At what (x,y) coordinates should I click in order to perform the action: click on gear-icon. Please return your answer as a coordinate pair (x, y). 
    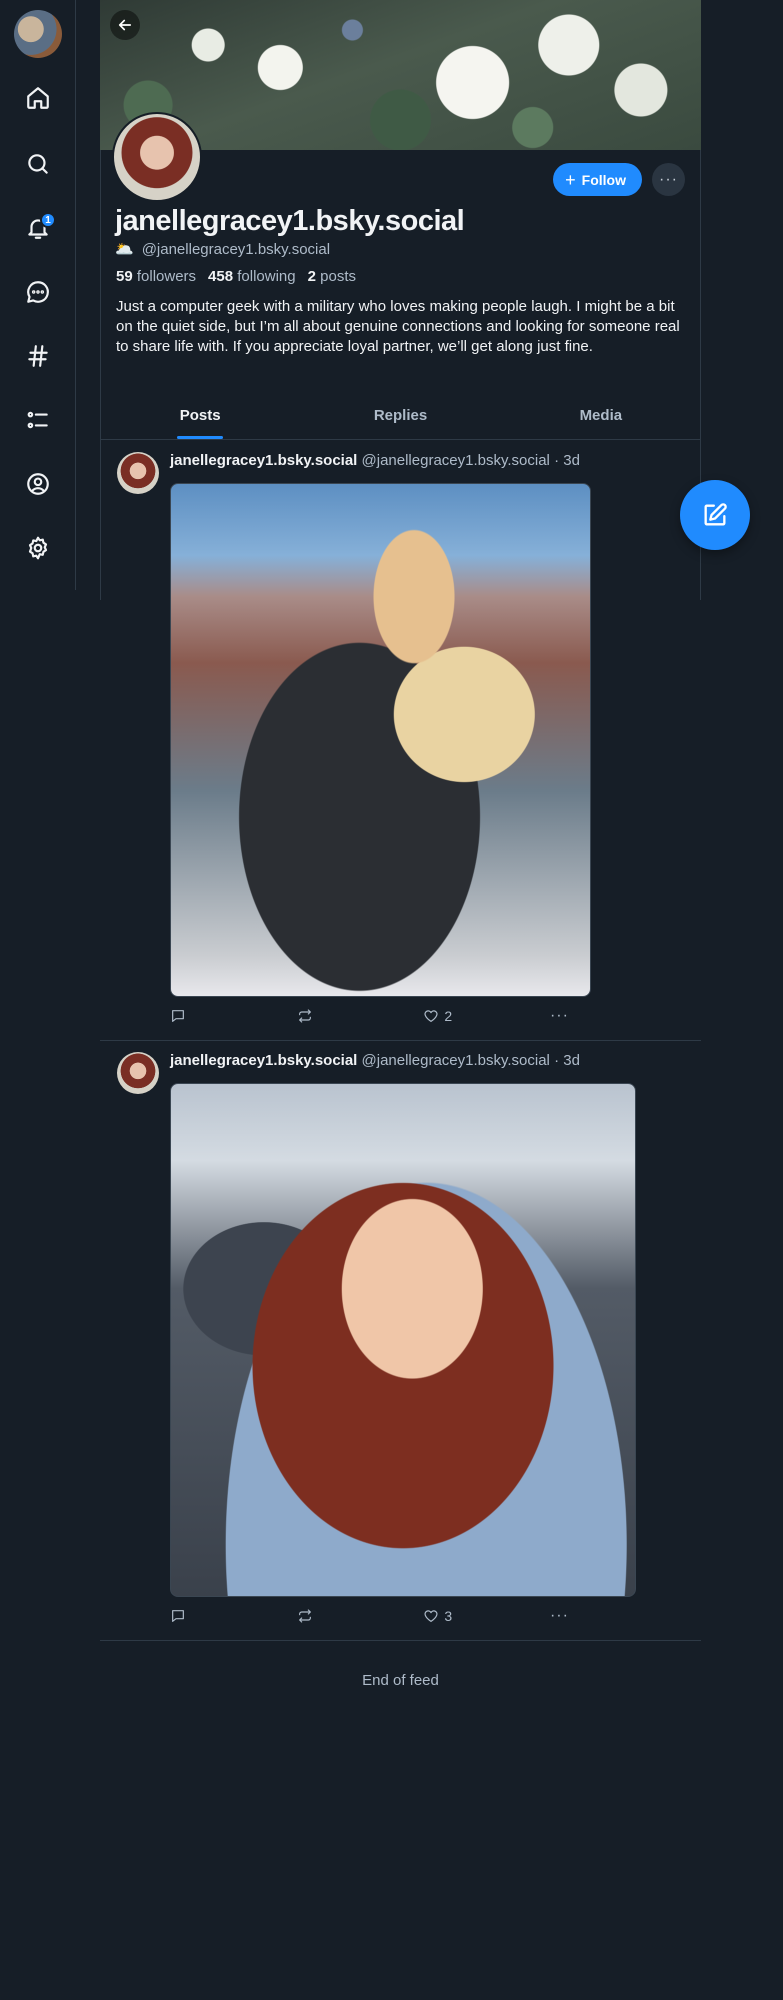
    Looking at the image, I should click on (38, 548).